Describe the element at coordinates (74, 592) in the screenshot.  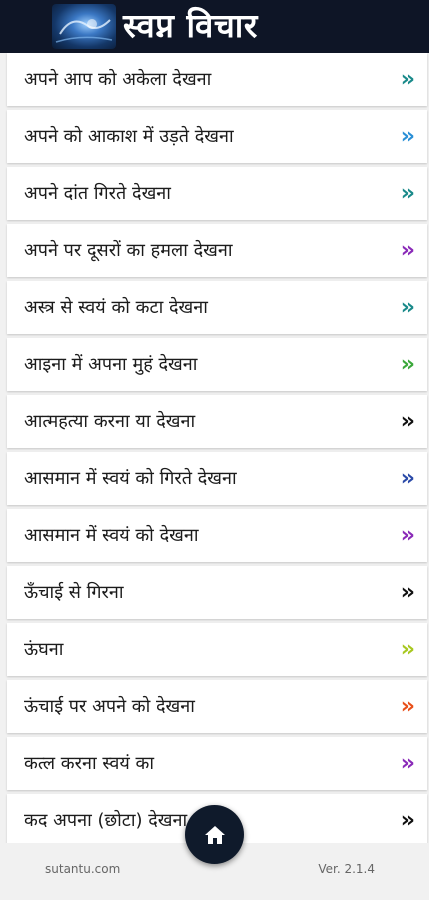
I see `list-item-label: ऊँचाई से गिरना` at that location.